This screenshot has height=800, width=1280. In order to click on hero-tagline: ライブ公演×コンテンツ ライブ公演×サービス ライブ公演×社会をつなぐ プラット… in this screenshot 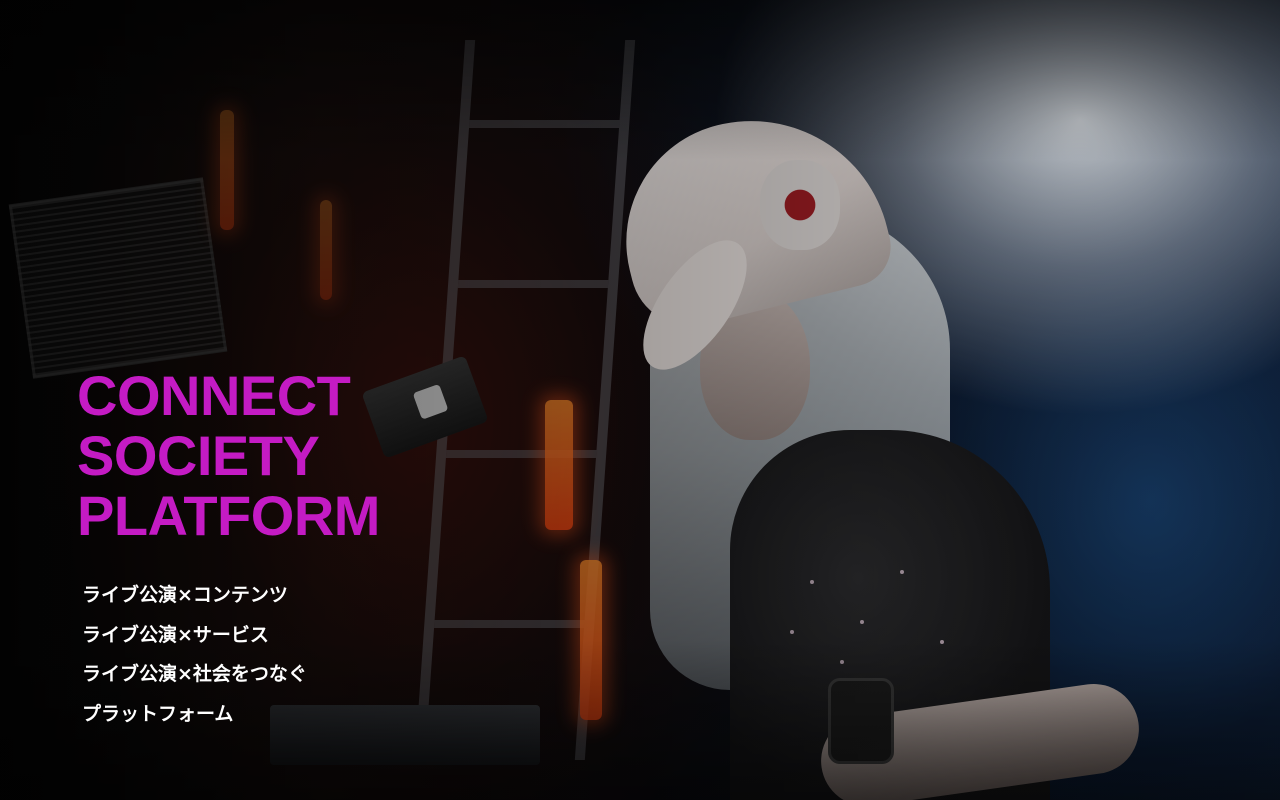, I will do `click(194, 655)`.